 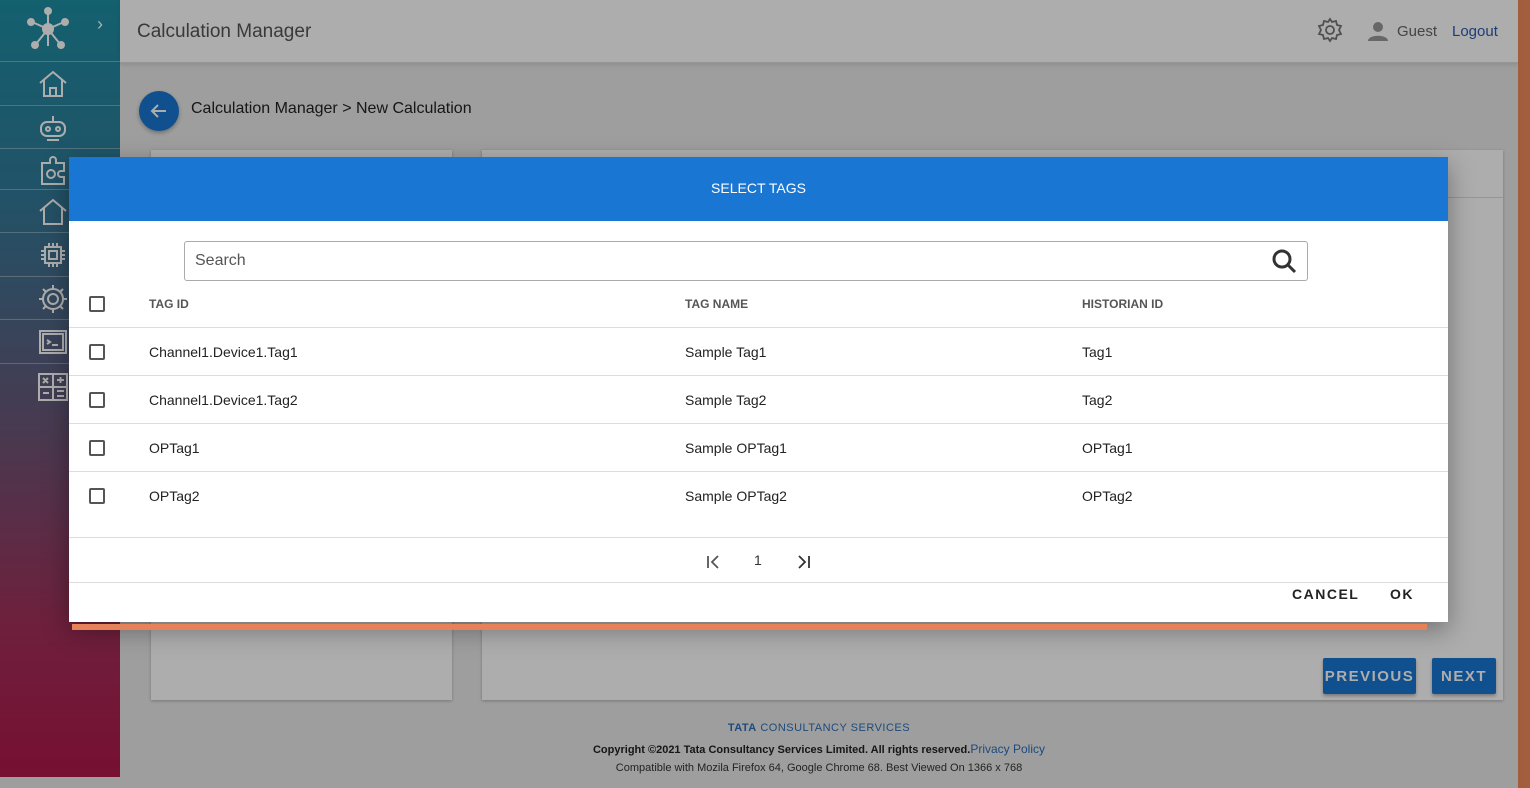 I want to click on tag-name-cell: Sample OPTag1, so click(x=736, y=448).